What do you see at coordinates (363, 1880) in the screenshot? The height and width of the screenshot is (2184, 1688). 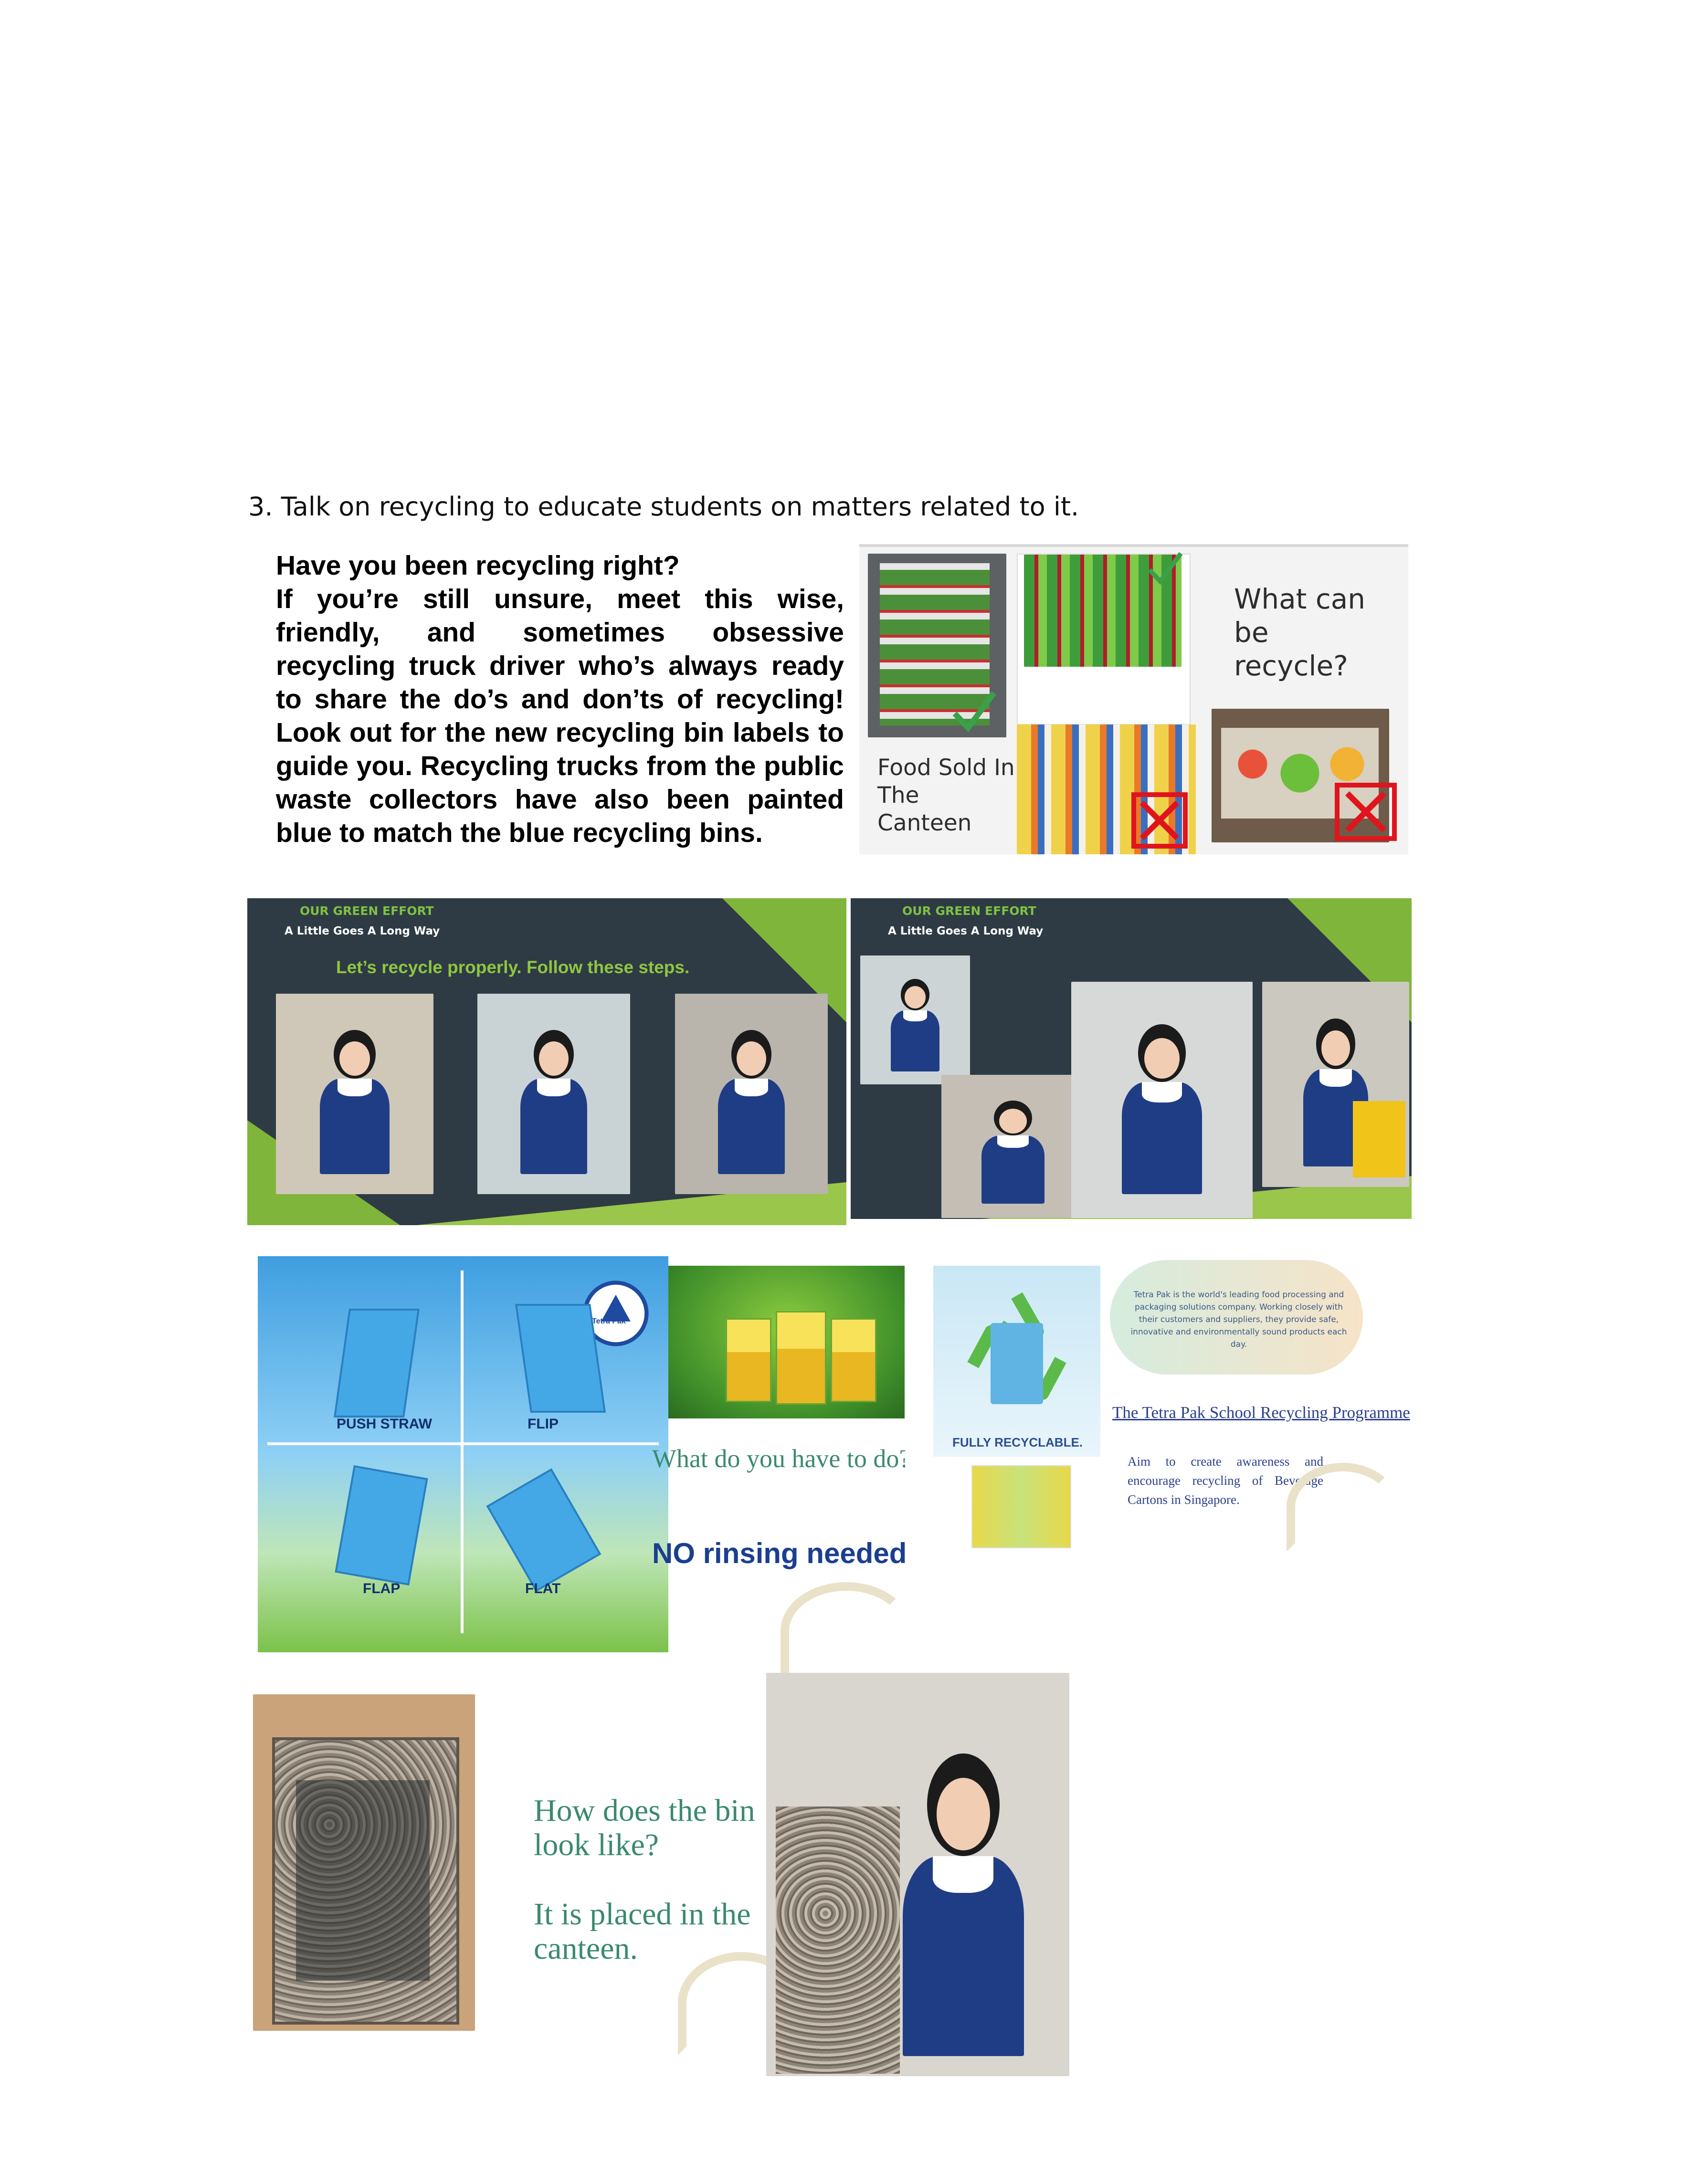 I see `bin-glass-panel` at bounding box center [363, 1880].